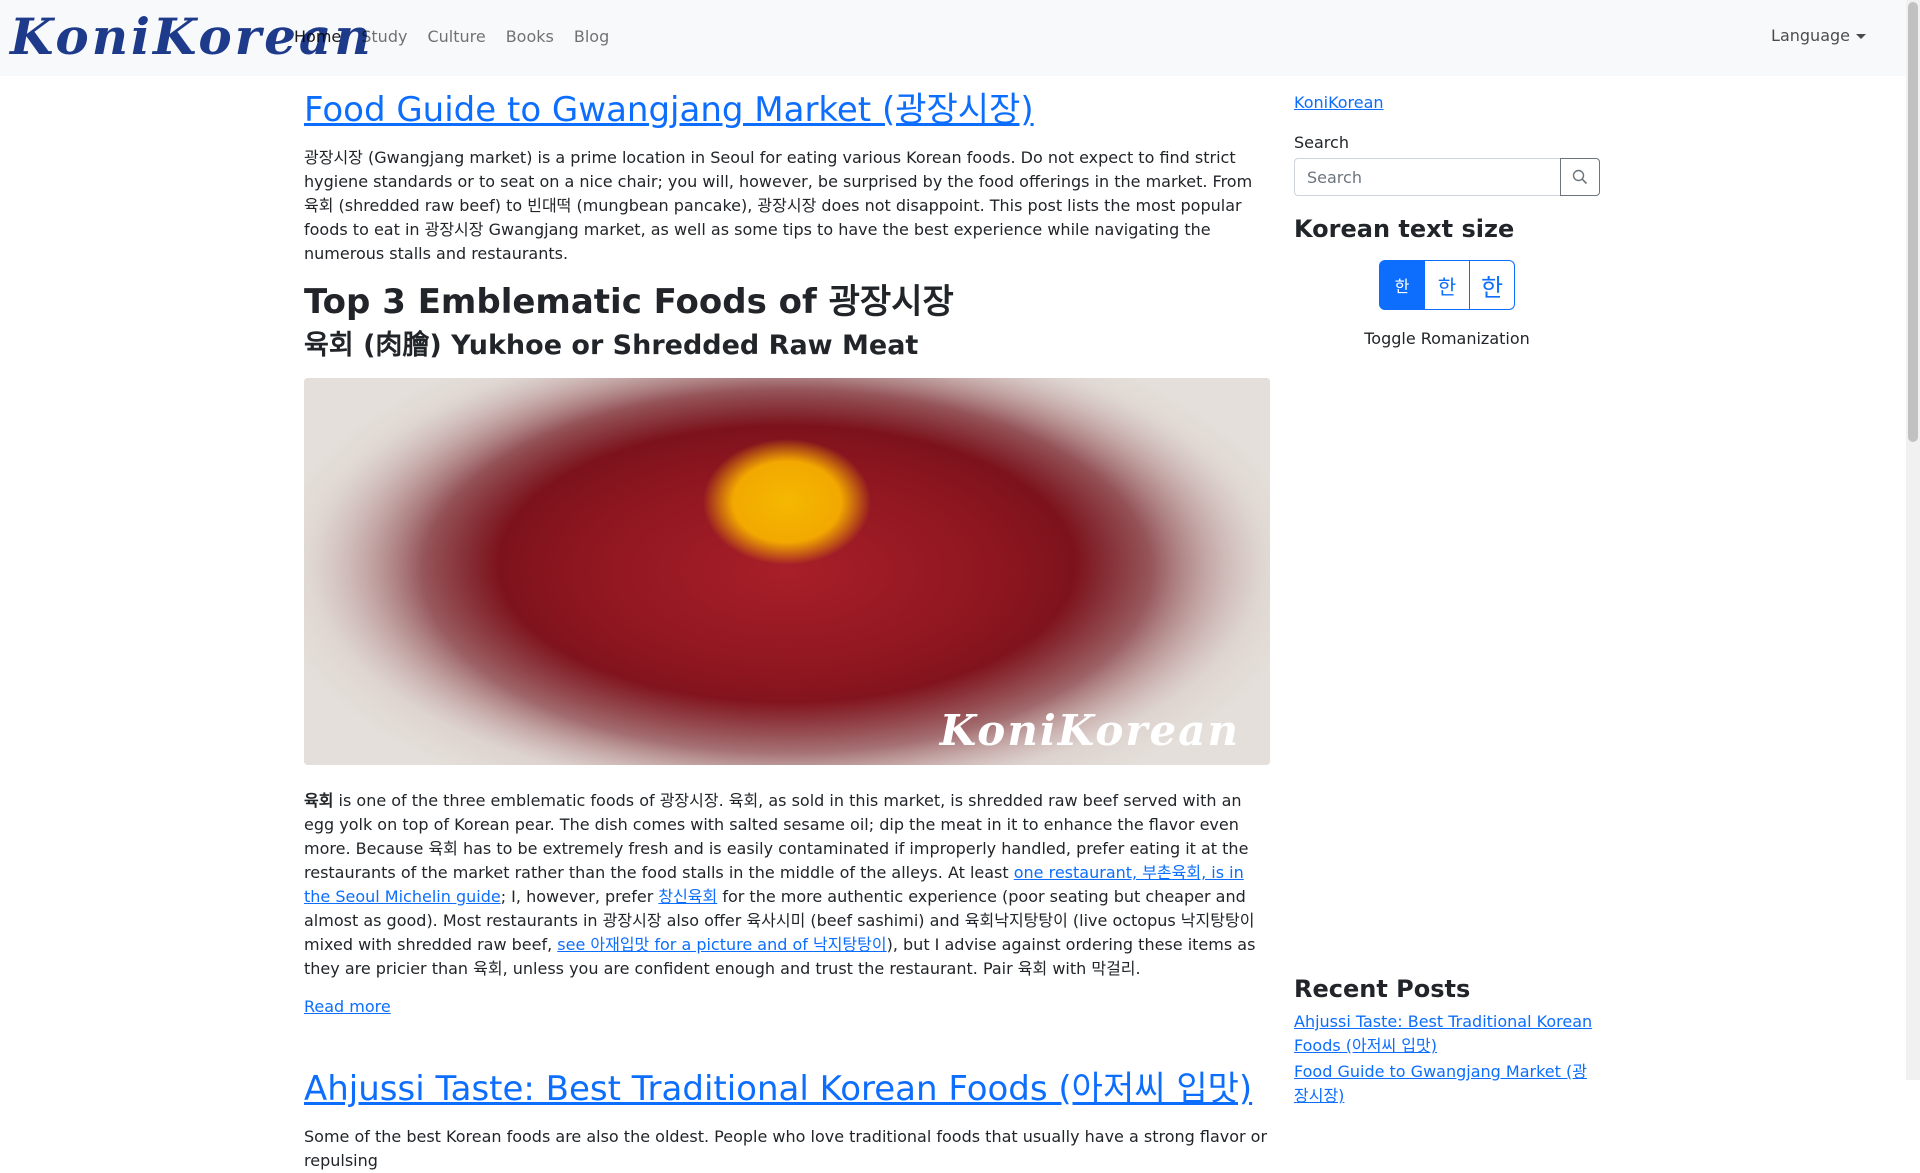 The height and width of the screenshot is (1173, 1920). Describe the element at coordinates (384, 37) in the screenshot. I see `nav-study: Study` at that location.